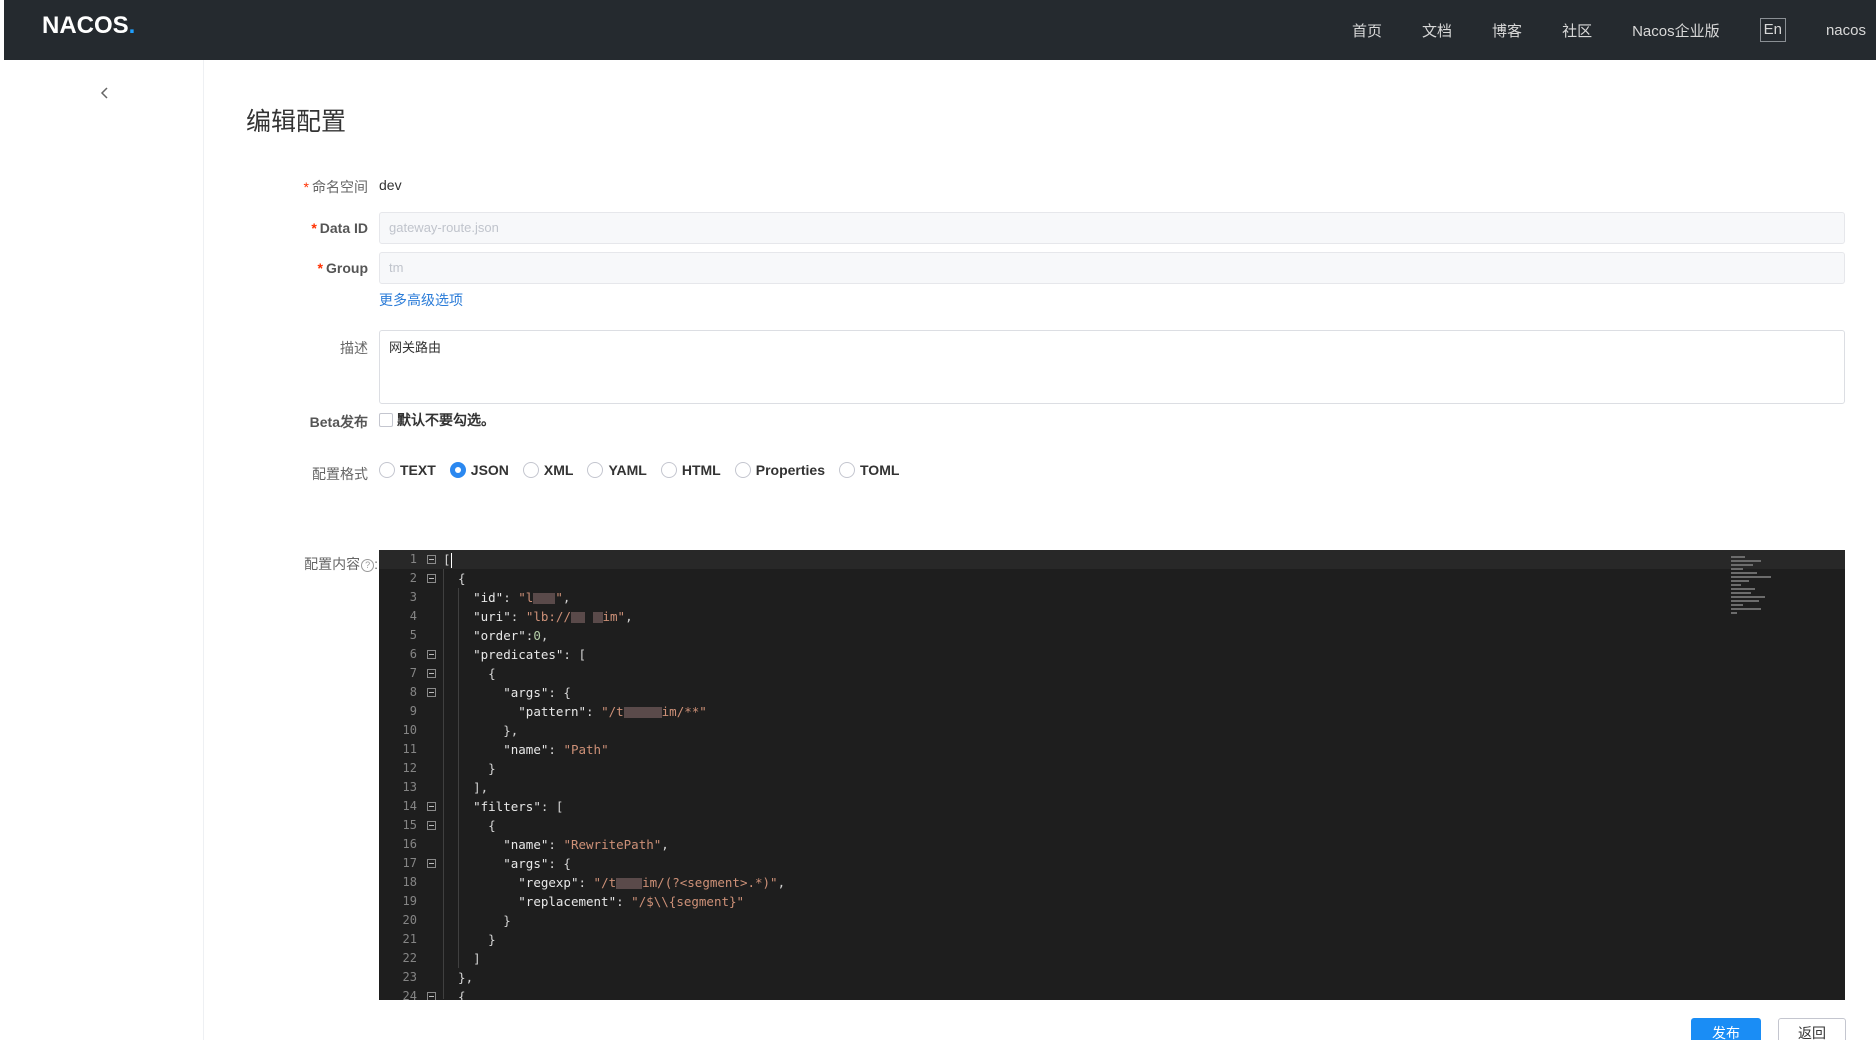 Image resolution: width=1876 pixels, height=1040 pixels. I want to click on nav-home: 首页, so click(1367, 30).